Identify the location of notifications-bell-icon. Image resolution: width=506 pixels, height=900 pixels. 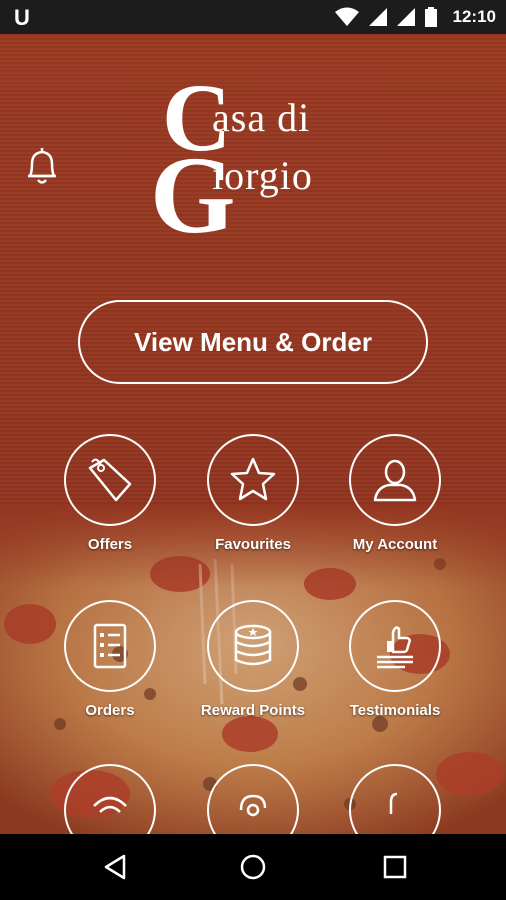
(42, 166).